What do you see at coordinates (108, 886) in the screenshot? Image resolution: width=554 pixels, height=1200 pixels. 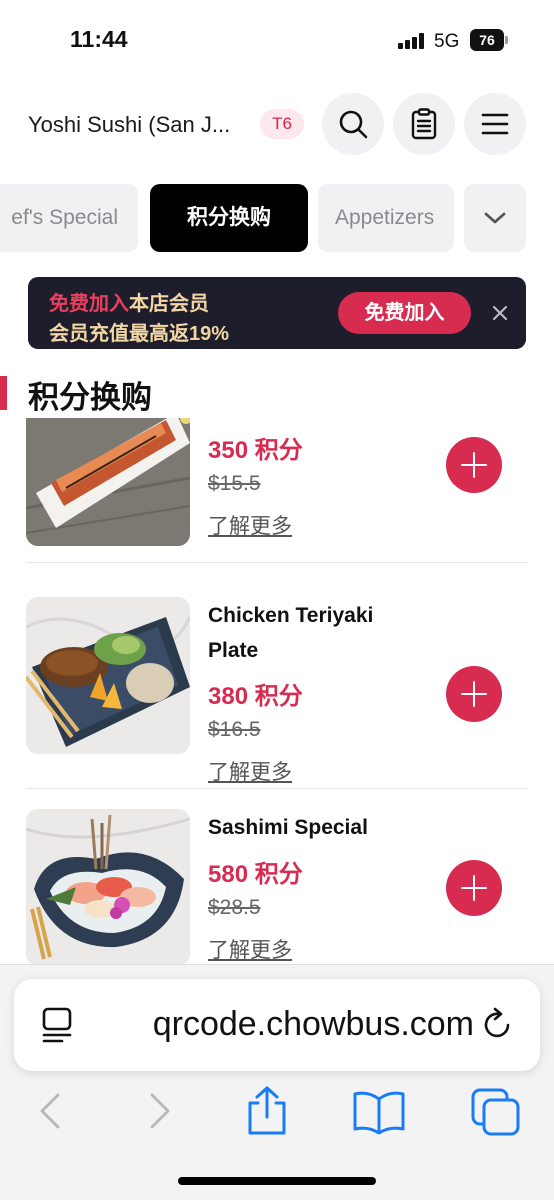 I see `dish-photo-sashimi` at bounding box center [108, 886].